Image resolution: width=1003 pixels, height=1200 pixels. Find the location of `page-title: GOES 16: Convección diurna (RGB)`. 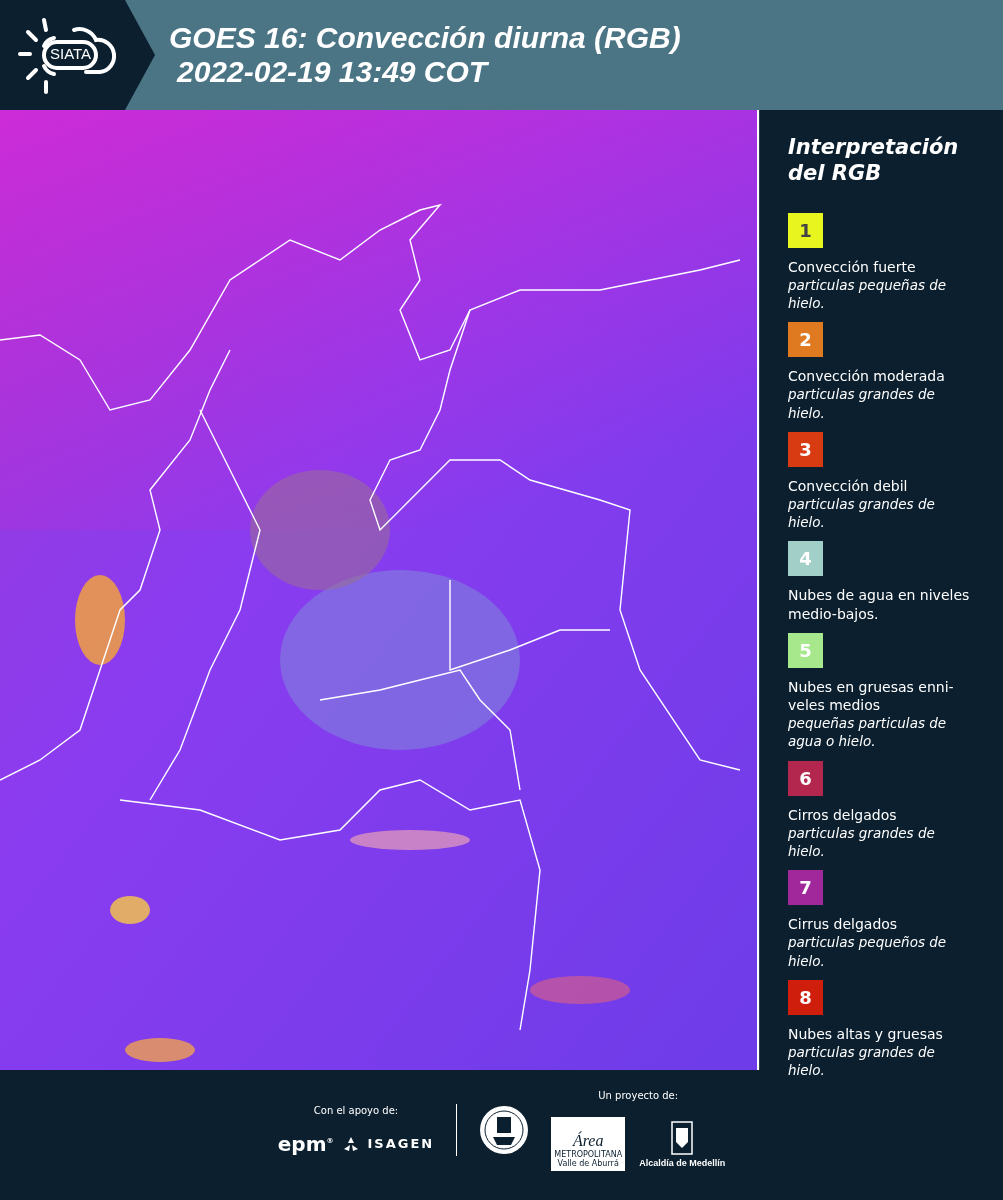

page-title: GOES 16: Convección diurna (RGB) is located at coordinates (425, 38).